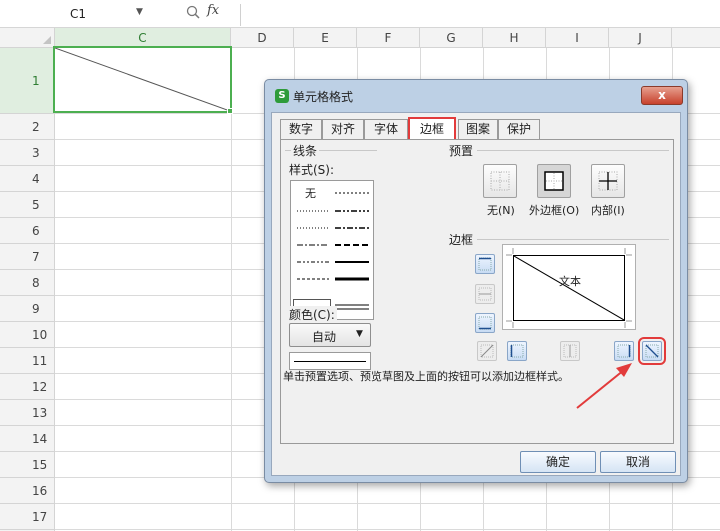 This screenshot has height=531, width=720. I want to click on row-header-16: 16, so click(27, 491).